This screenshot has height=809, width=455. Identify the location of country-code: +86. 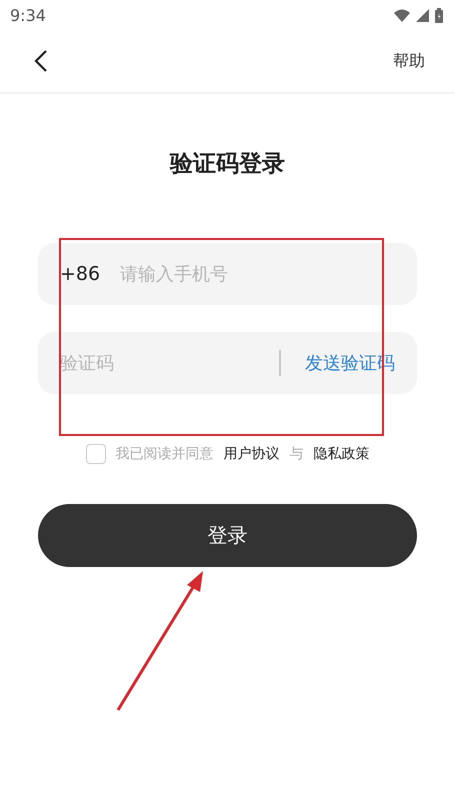
(80, 274).